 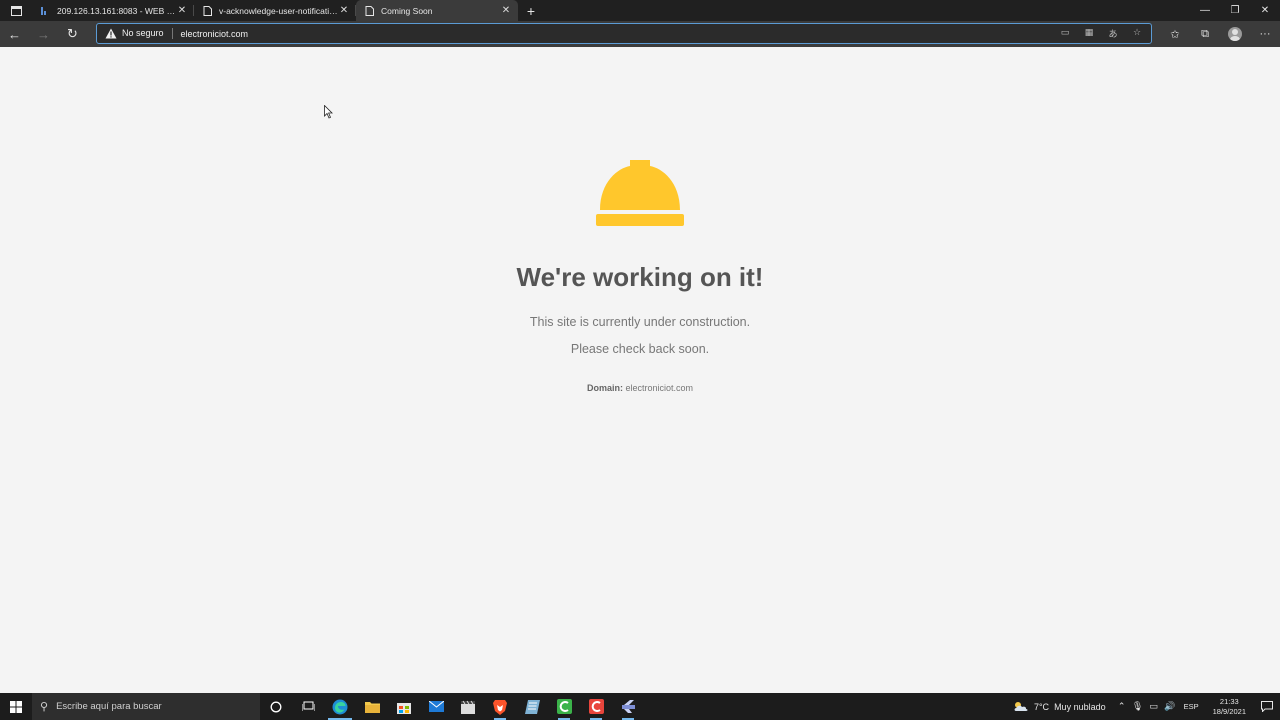 I want to click on page-heading: We're working on it!, so click(x=640, y=277).